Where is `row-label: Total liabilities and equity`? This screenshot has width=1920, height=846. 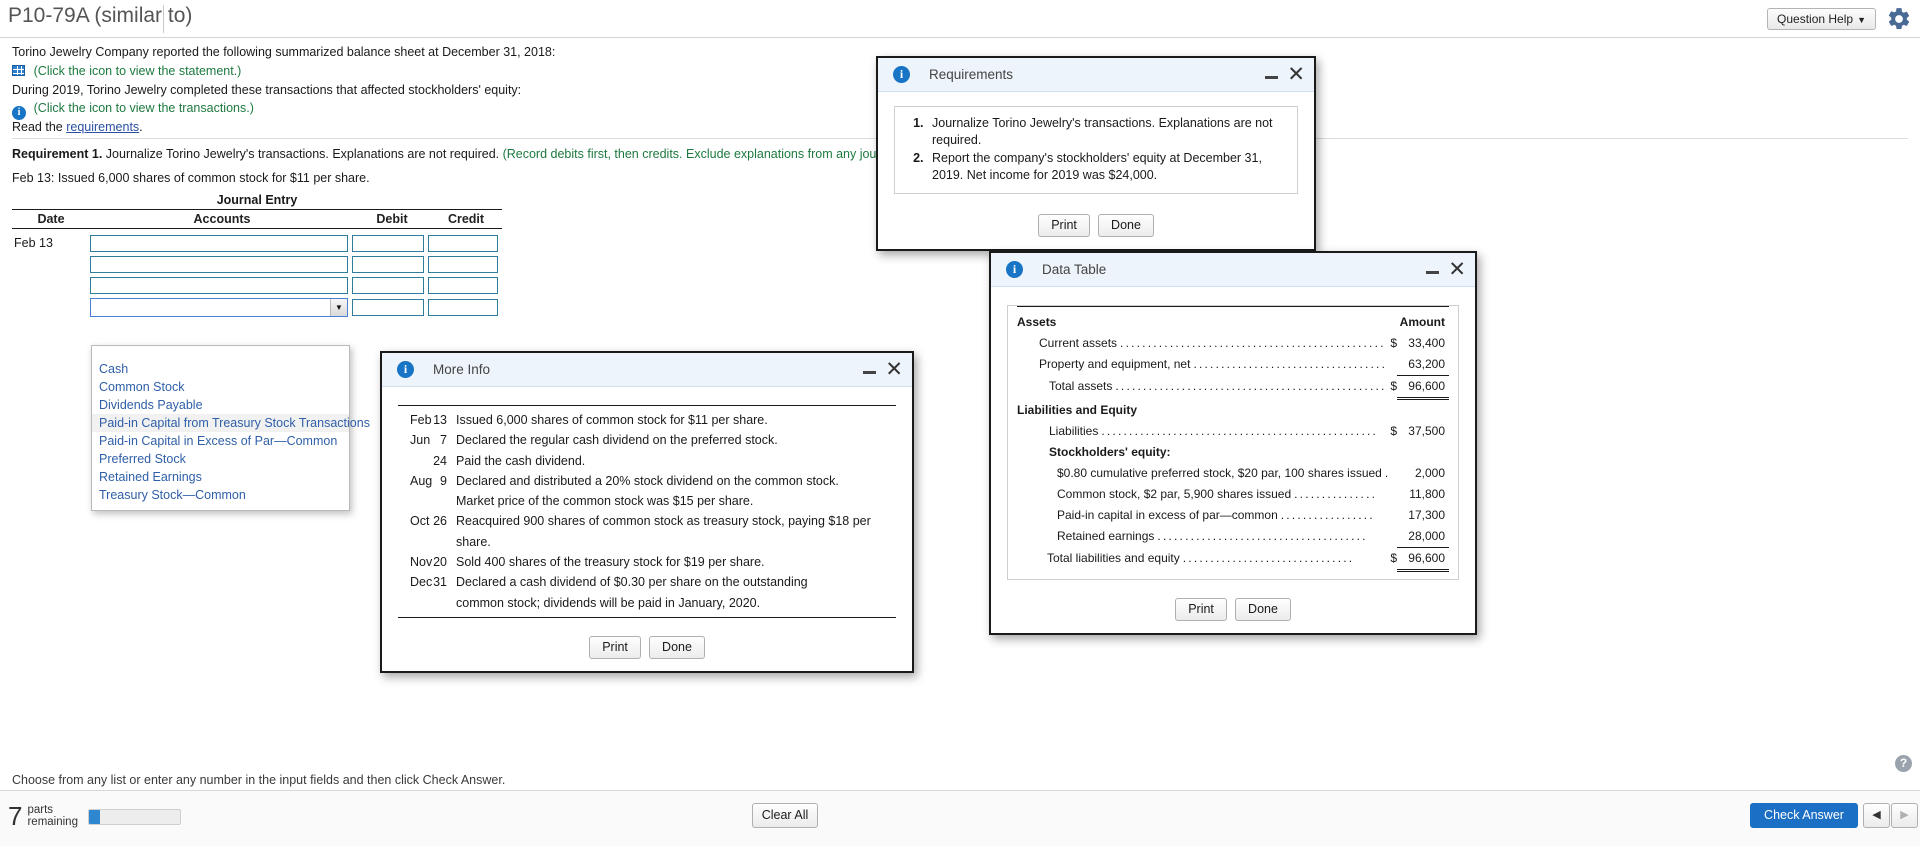
row-label: Total liabilities and equity is located at coordinates (1113, 558).